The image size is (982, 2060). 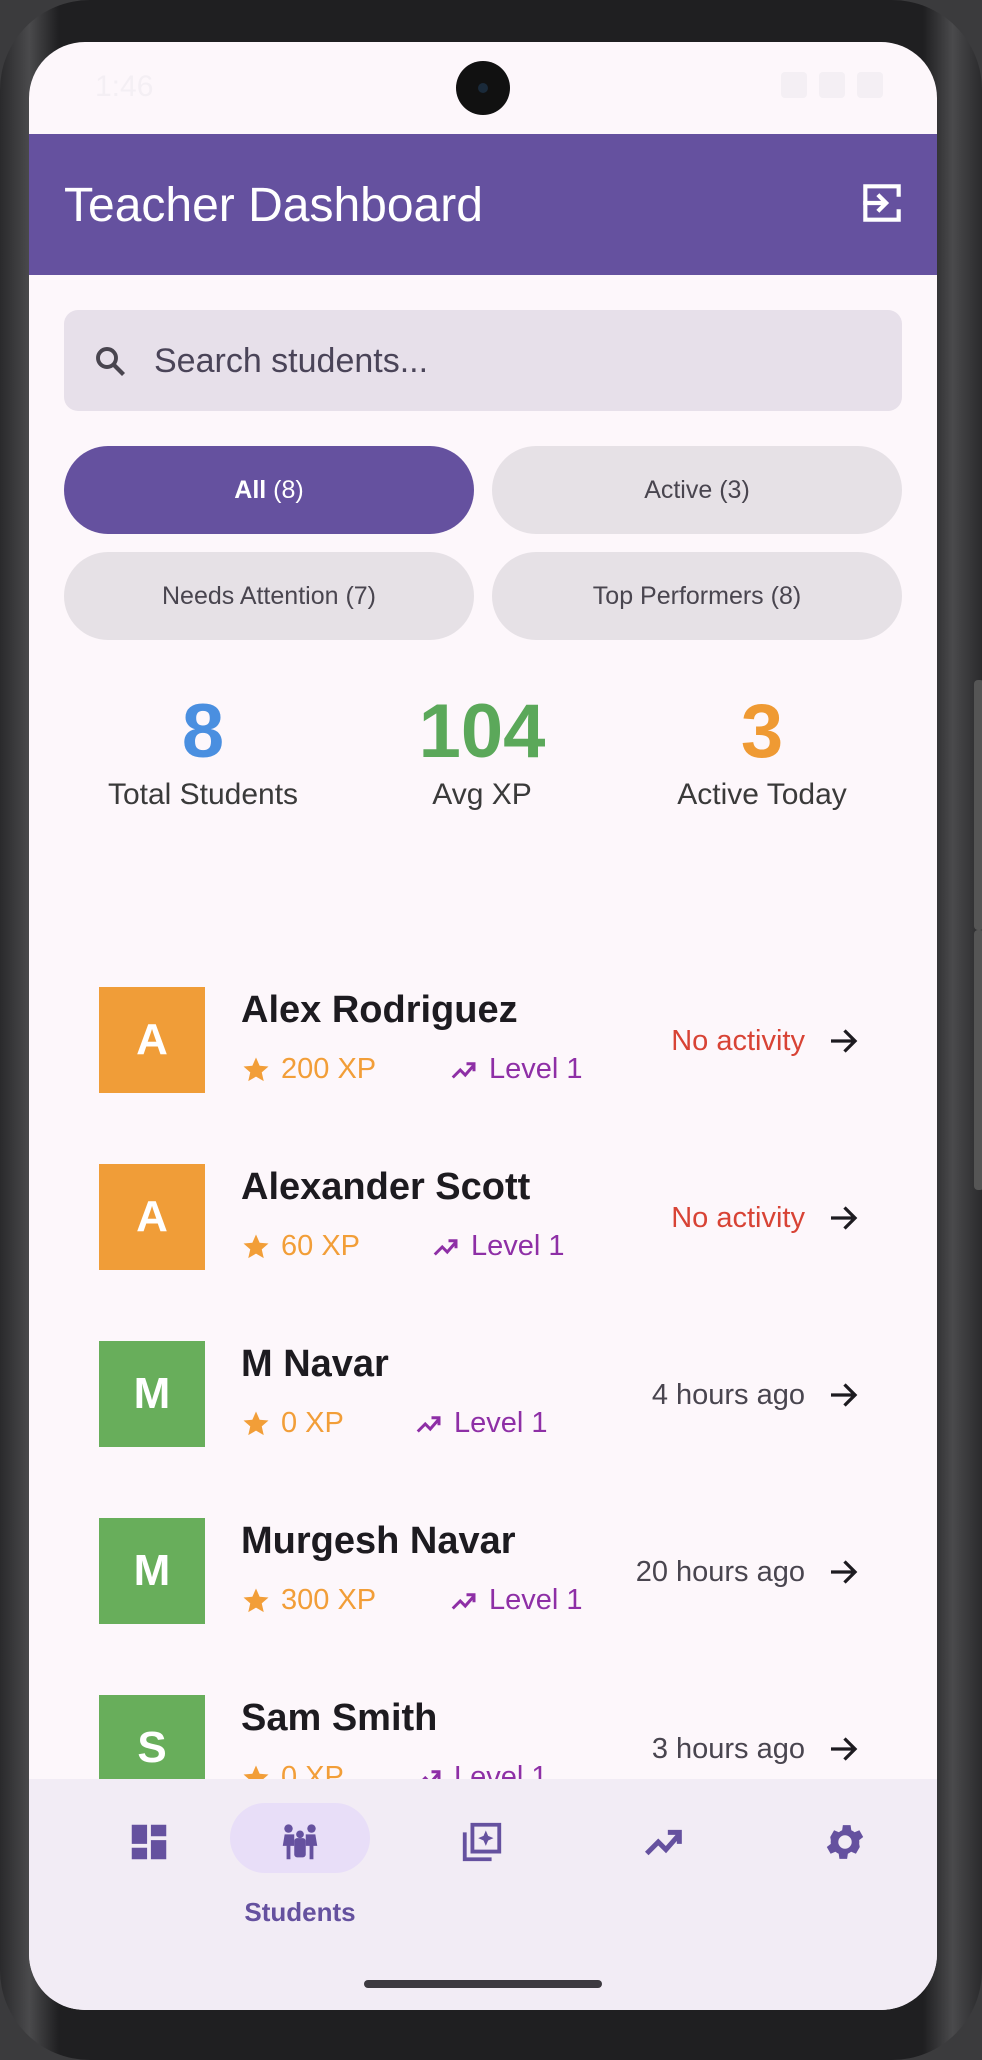 I want to click on xp-value: 0 XP, so click(x=312, y=1423).